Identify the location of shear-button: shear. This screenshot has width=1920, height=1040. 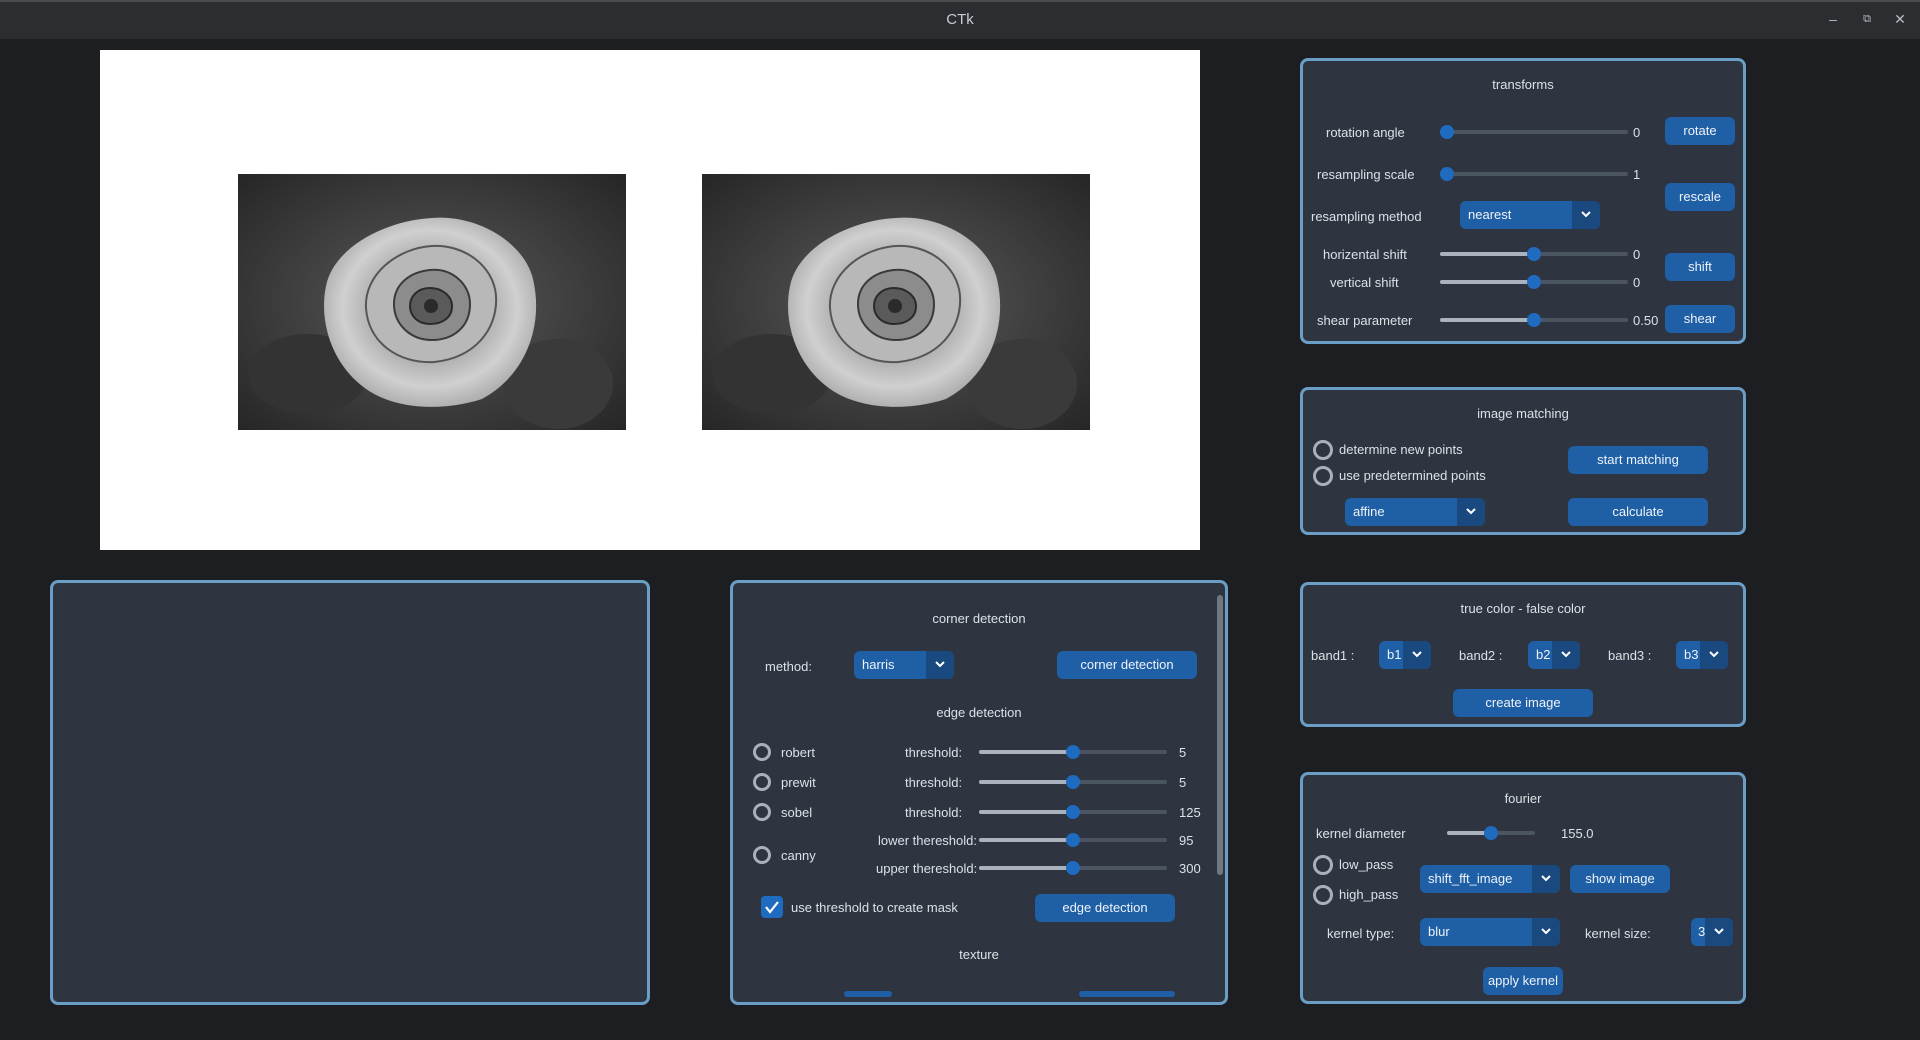
(1700, 319).